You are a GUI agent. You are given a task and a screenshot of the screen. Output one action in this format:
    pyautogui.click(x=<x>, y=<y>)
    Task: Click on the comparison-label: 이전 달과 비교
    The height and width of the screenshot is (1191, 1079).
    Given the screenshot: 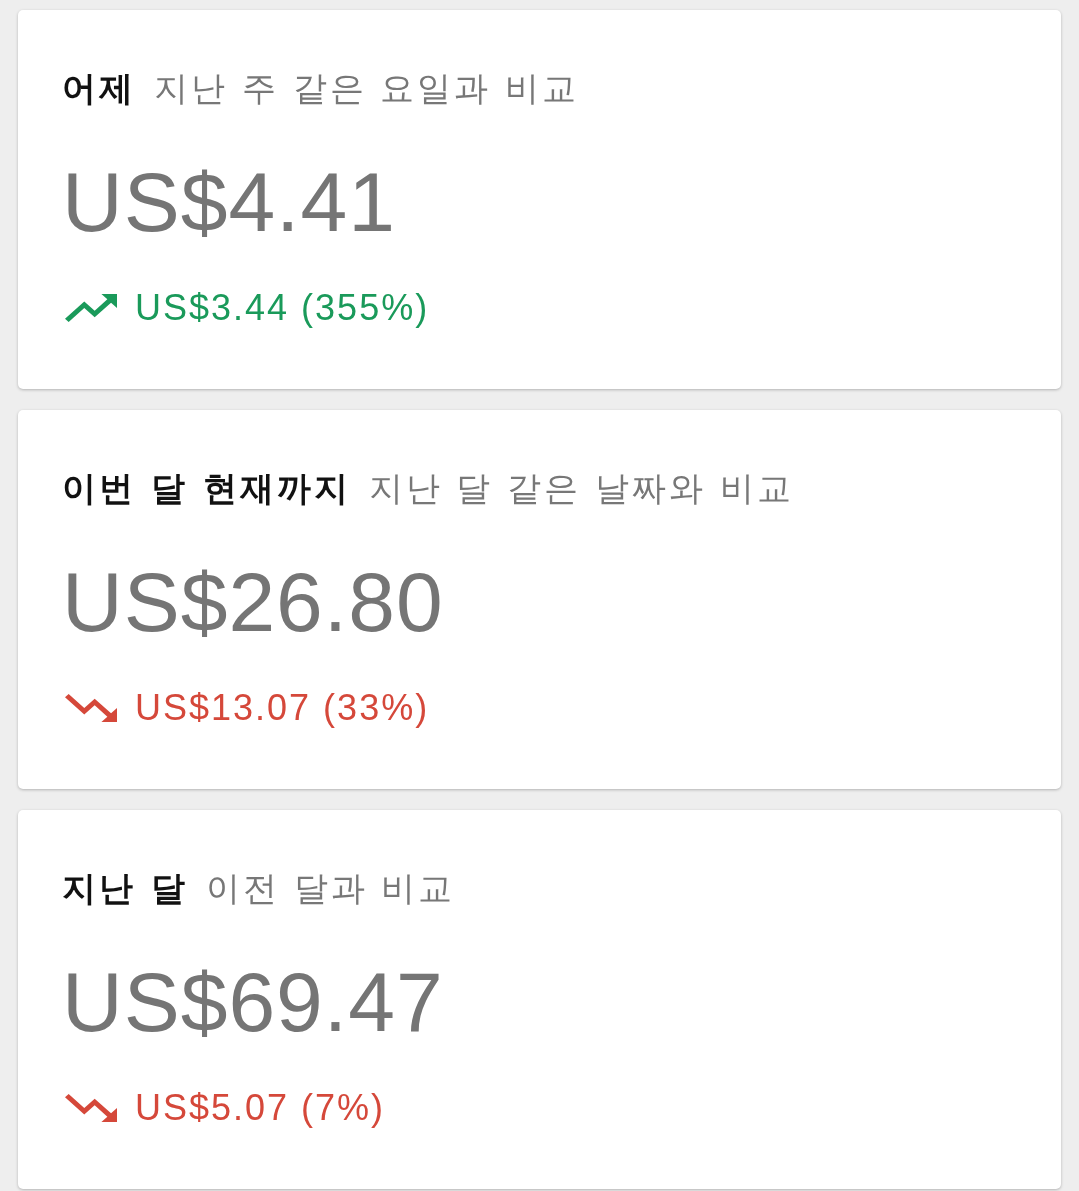 What is the action you would take?
    pyautogui.click(x=330, y=888)
    